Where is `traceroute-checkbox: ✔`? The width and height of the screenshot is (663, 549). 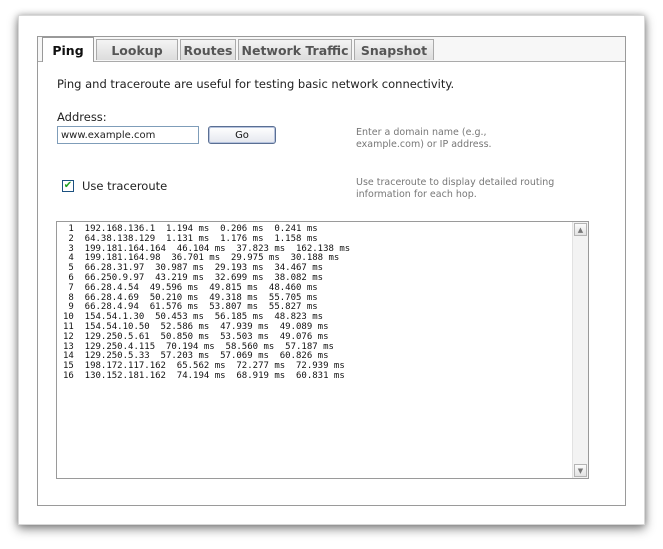
traceroute-checkbox: ✔ is located at coordinates (68, 186).